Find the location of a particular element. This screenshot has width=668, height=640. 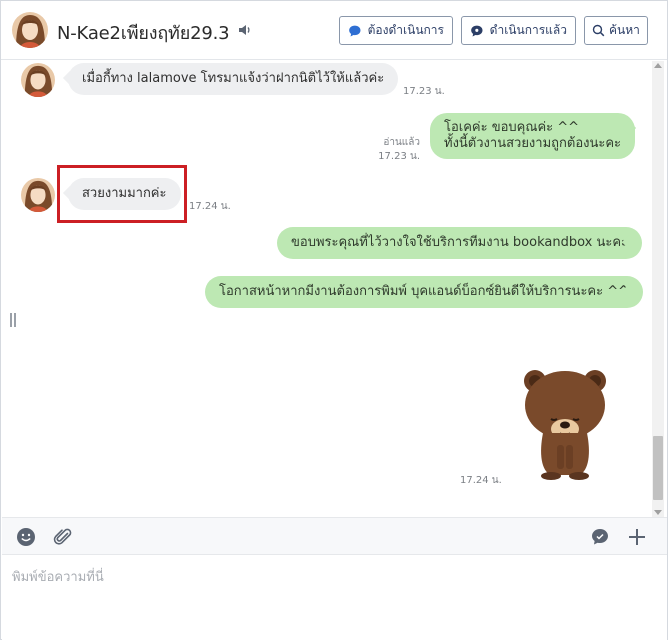

scroll-up-arrow is located at coordinates (658, 65).